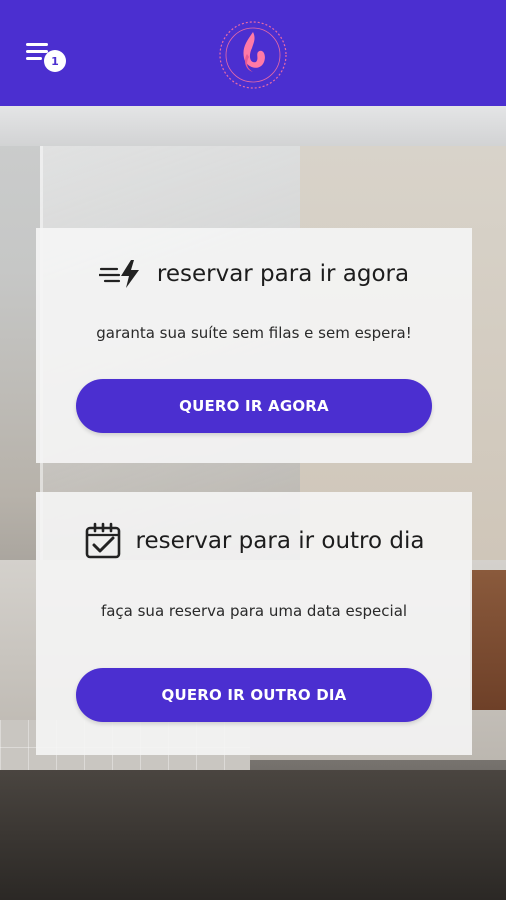 The height and width of the screenshot is (900, 506). Describe the element at coordinates (254, 695) in the screenshot. I see `quero-ir-outro-dia-button: QUERO IR OUTRO DIA` at that location.